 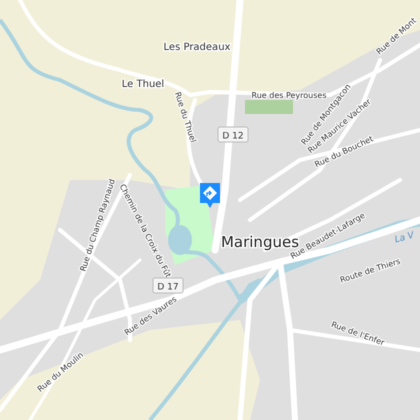 I want to click on place-label: Les Pradeaux, so click(x=197, y=47).